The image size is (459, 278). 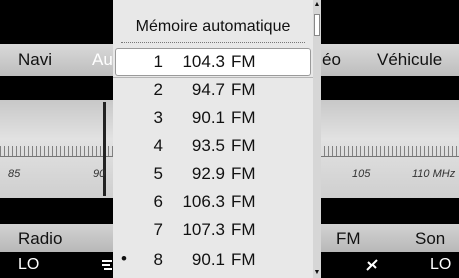 What do you see at coordinates (102, 60) in the screenshot?
I see `menu-item-audio-partial: Au` at bounding box center [102, 60].